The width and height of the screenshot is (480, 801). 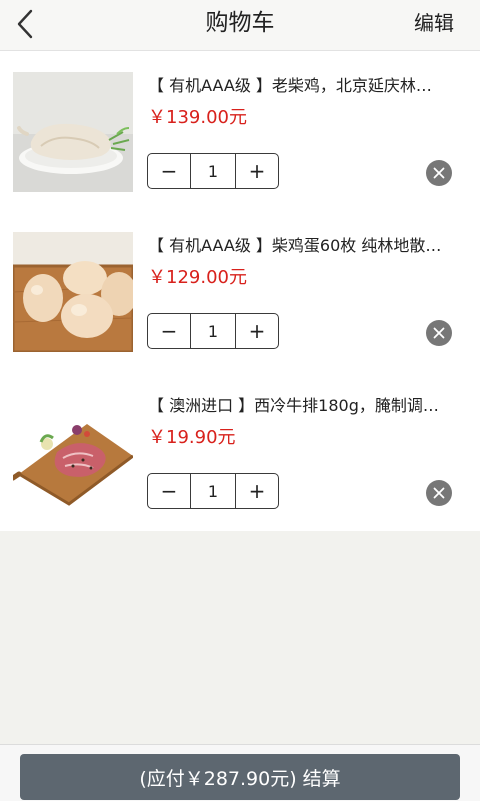 I want to click on product-image-steak, so click(x=73, y=452).